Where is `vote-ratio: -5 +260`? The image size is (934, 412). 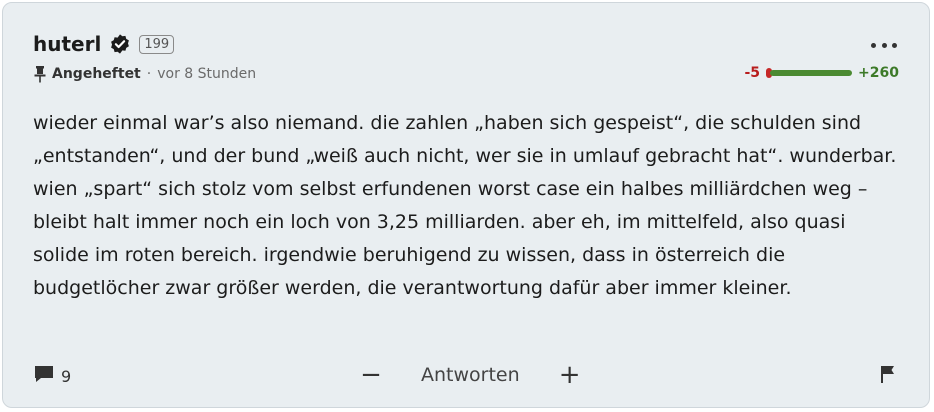 vote-ratio: -5 +260 is located at coordinates (821, 73).